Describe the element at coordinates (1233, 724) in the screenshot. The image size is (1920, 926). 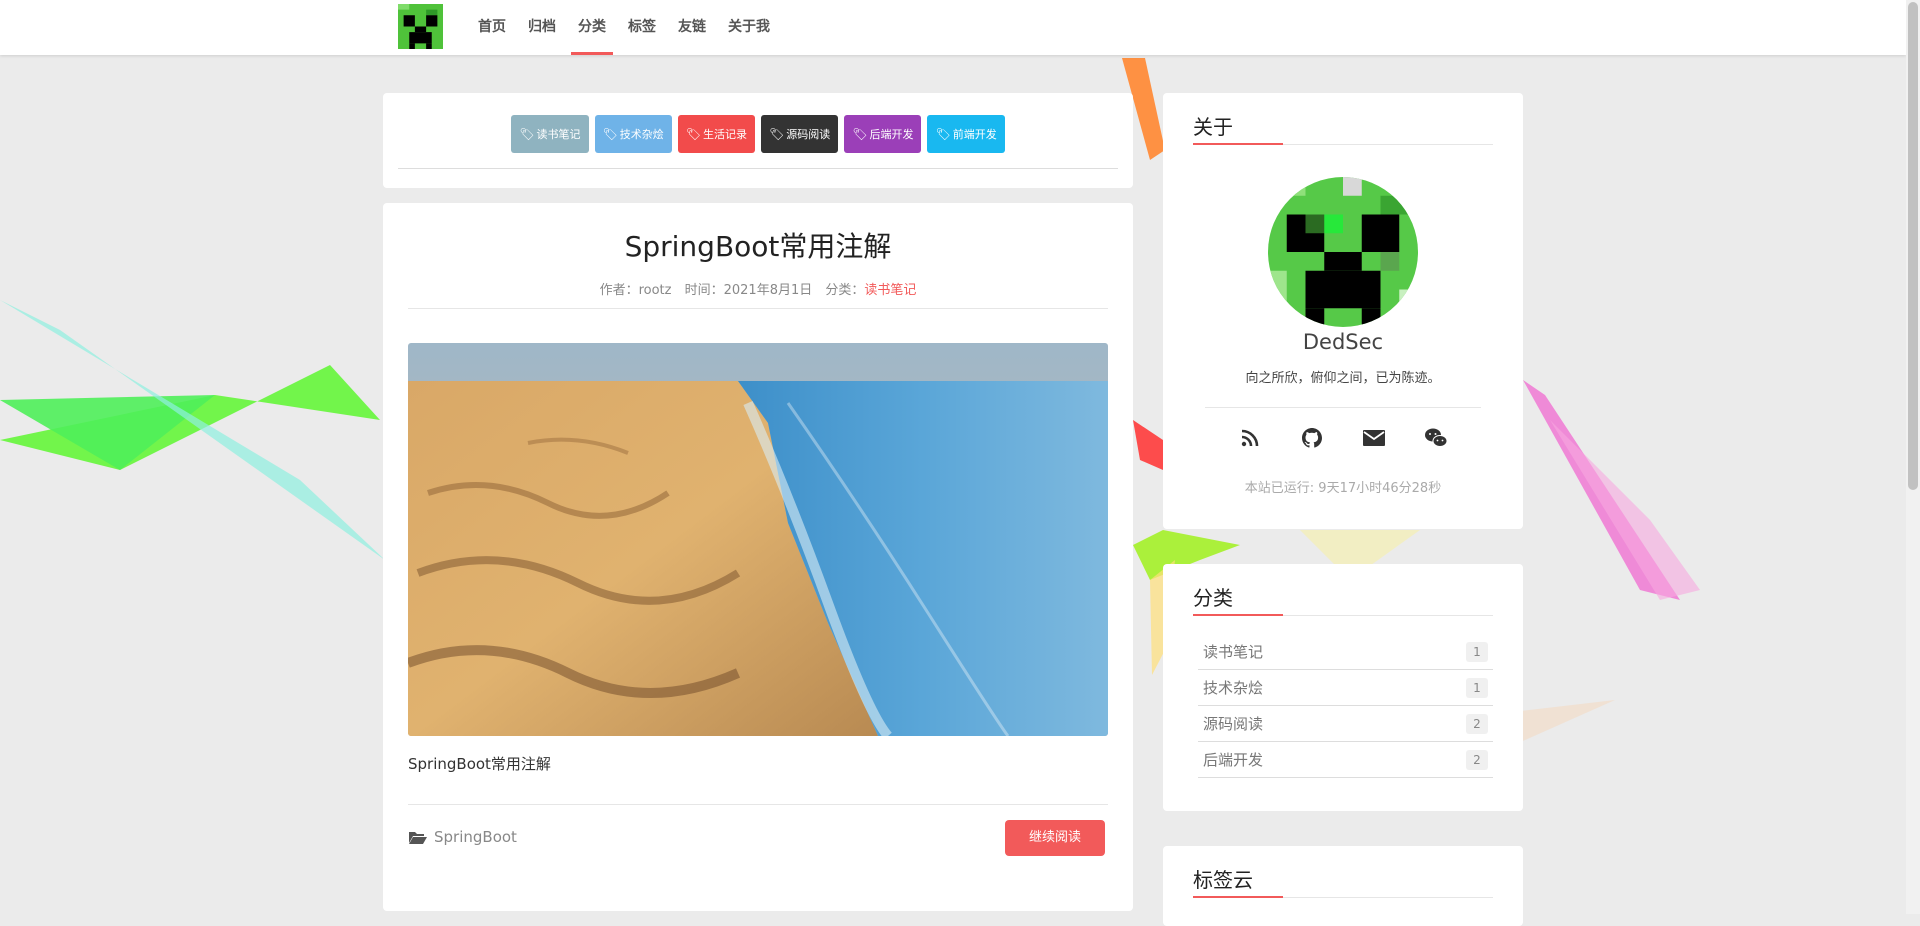
I see `category-name: 源码阅读` at that location.